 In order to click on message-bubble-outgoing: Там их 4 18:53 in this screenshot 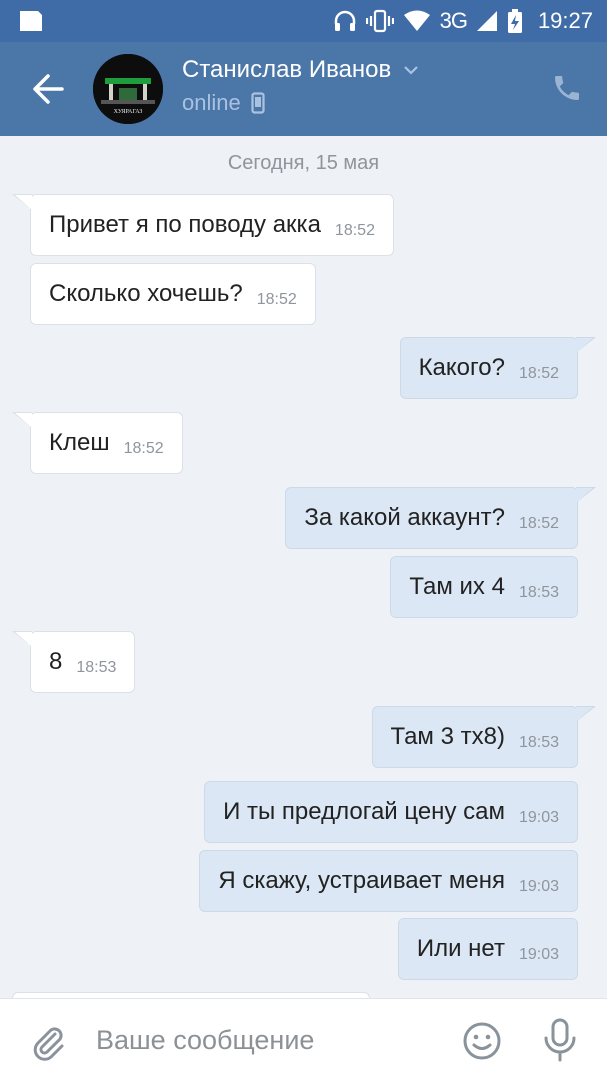, I will do `click(484, 587)`.